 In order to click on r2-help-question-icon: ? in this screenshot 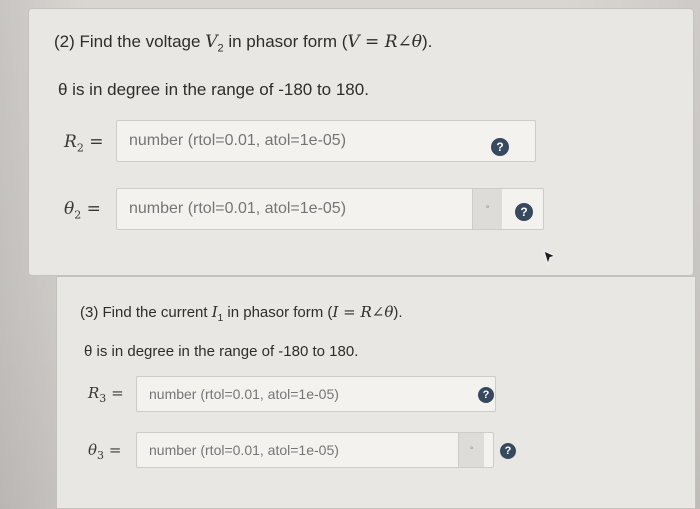, I will do `click(500, 147)`.